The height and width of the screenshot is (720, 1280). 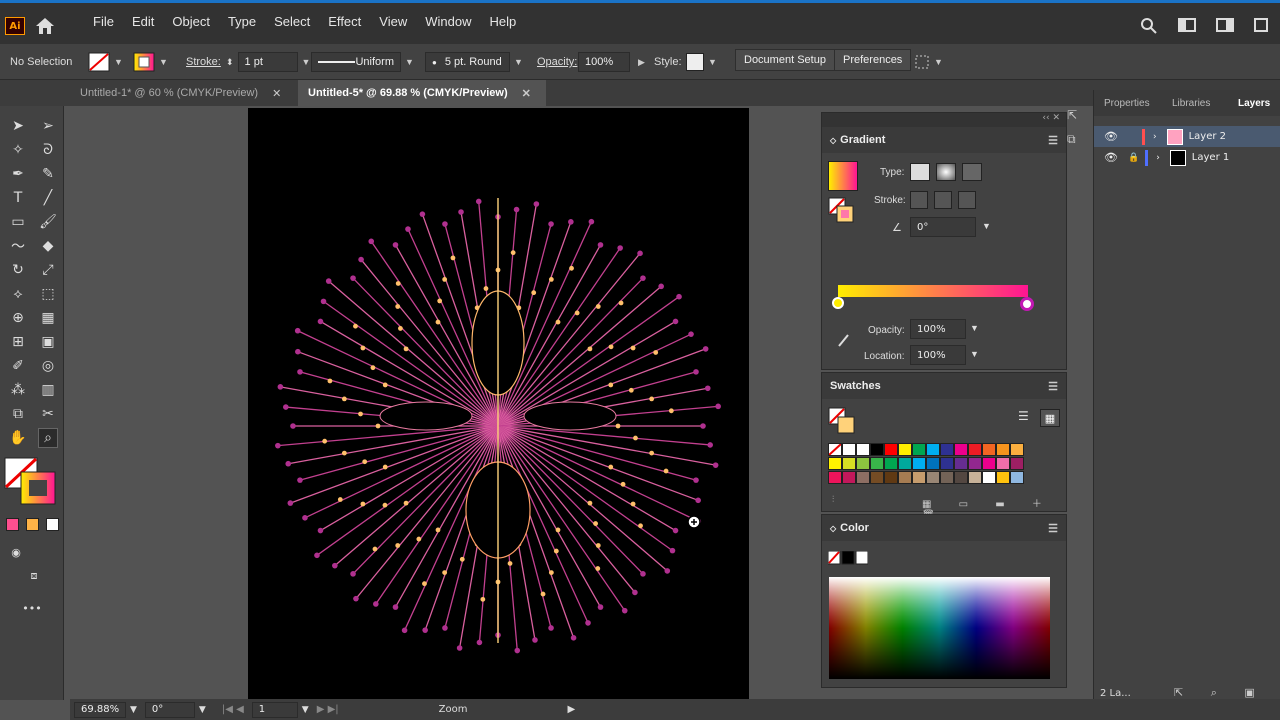 I want to click on shape-builder-icon: ⊕, so click(x=18, y=318).